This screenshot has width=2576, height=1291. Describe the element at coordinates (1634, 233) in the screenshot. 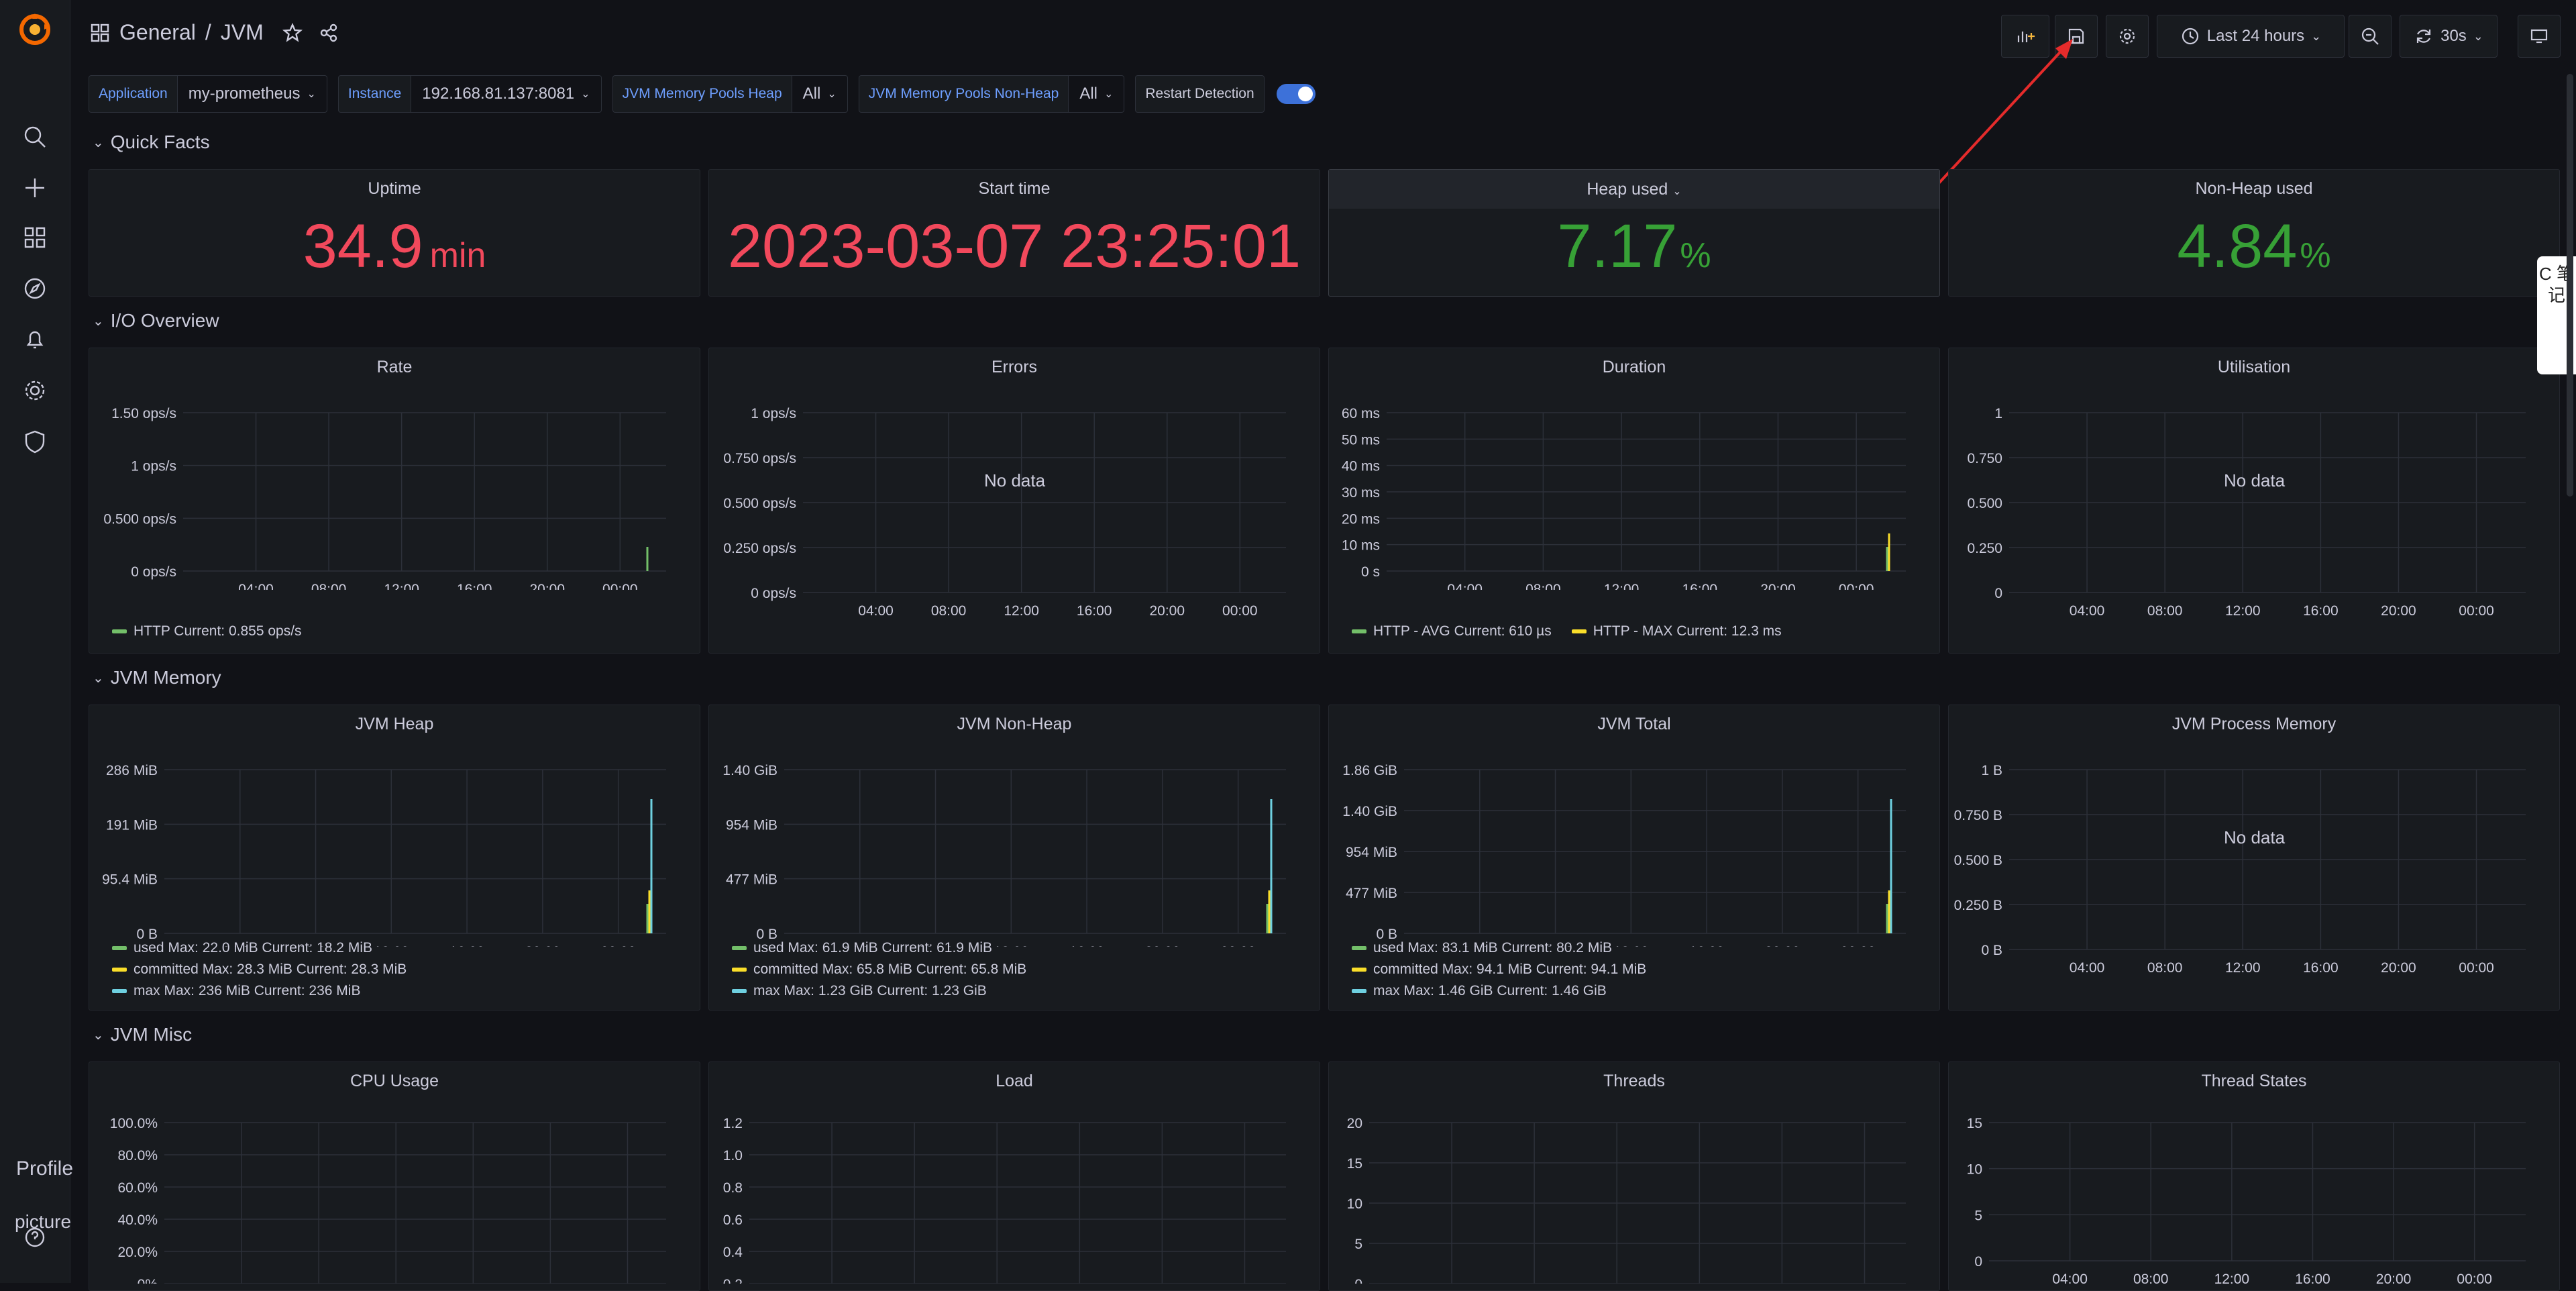

I see `panel-heap-used: Heap used ⌄ 7.17%` at that location.